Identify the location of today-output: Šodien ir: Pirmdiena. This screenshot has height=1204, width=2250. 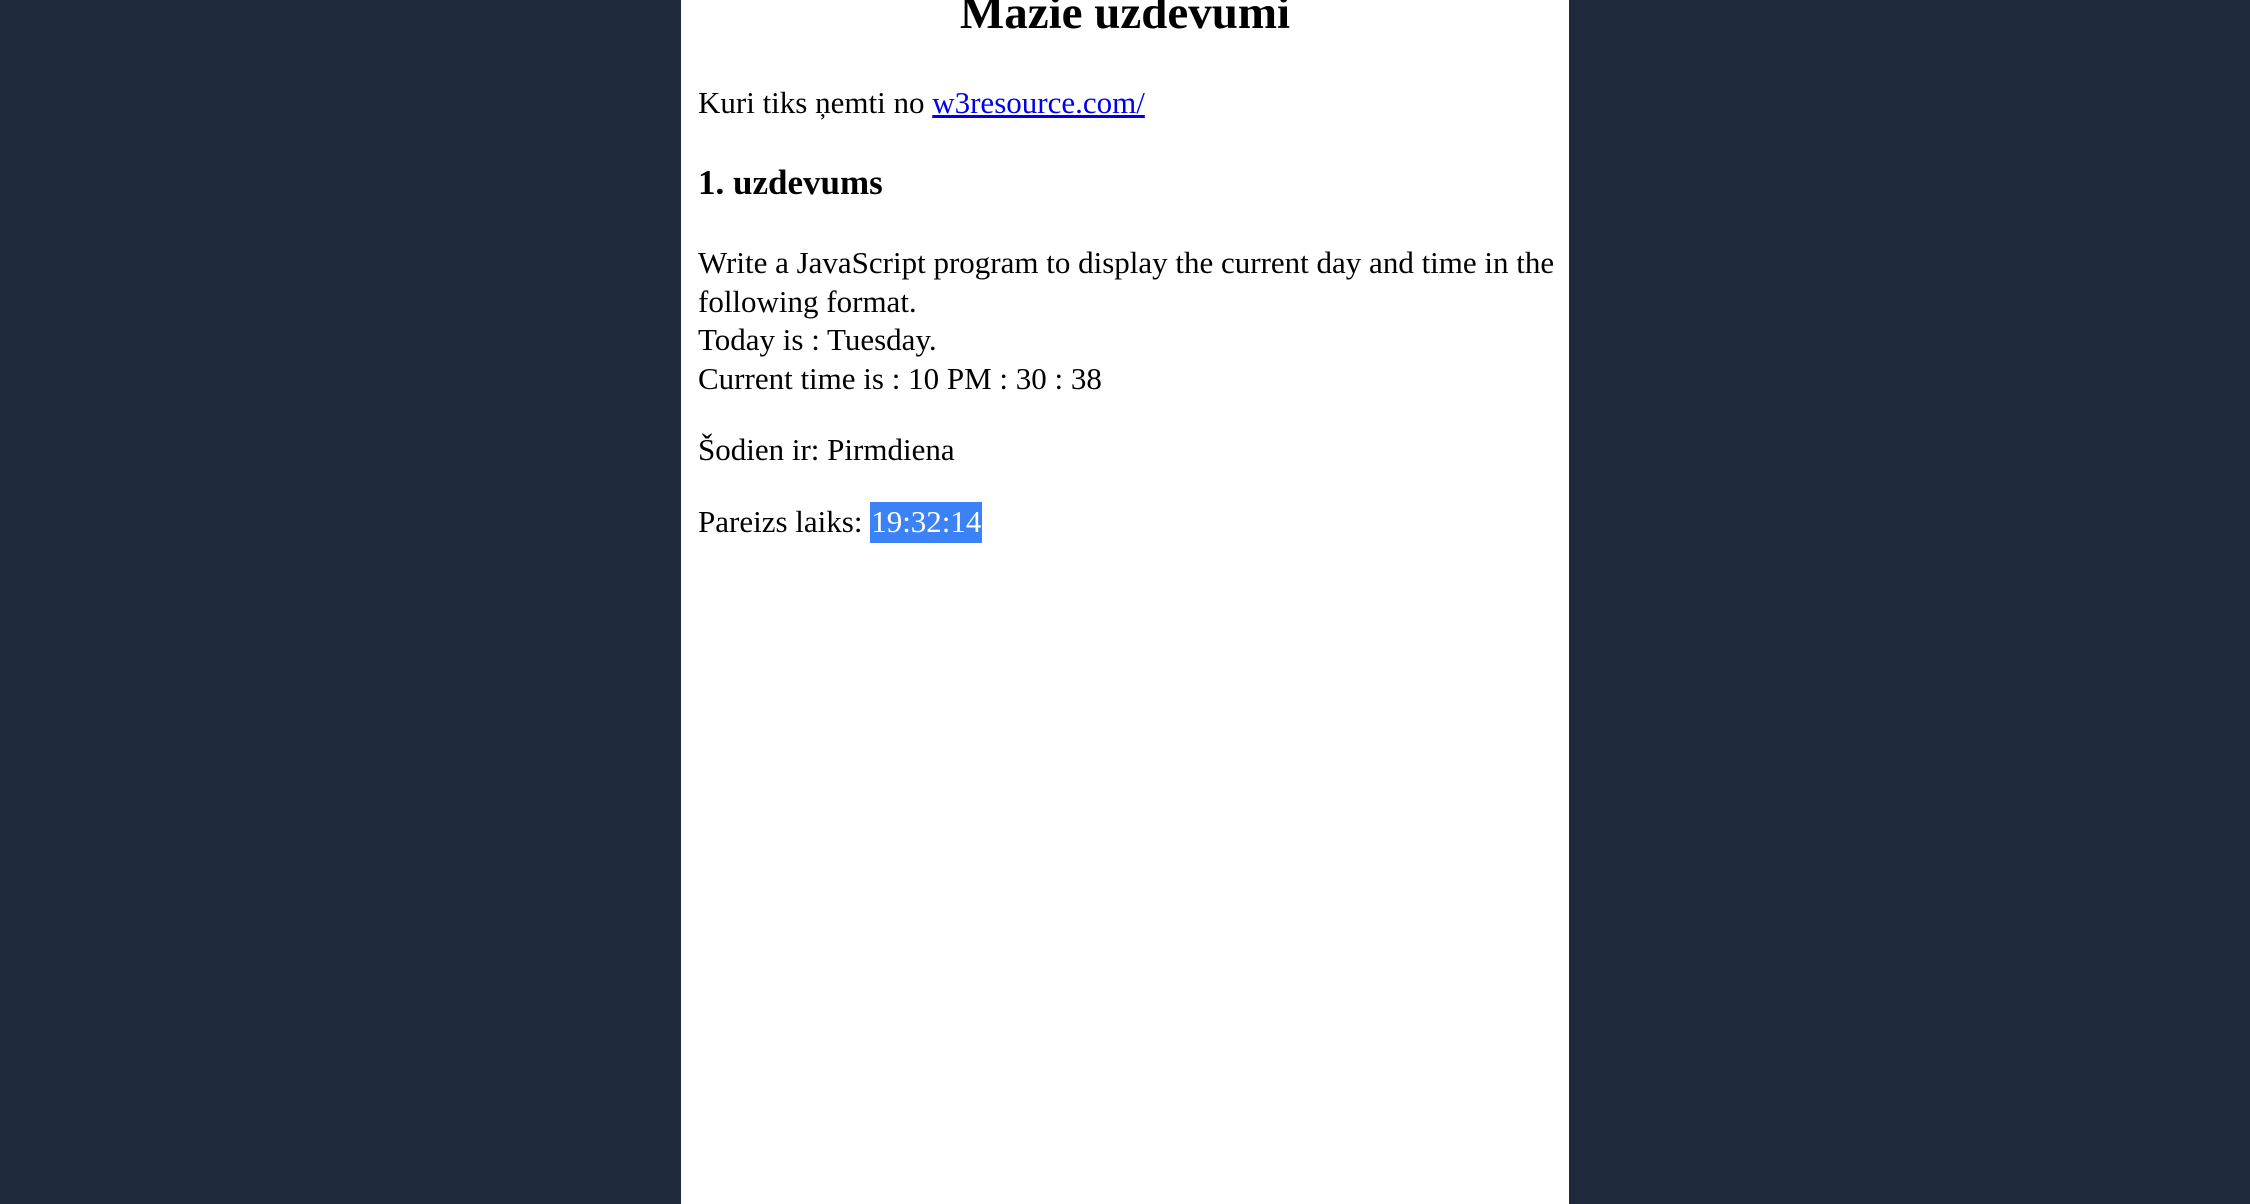
(826, 450).